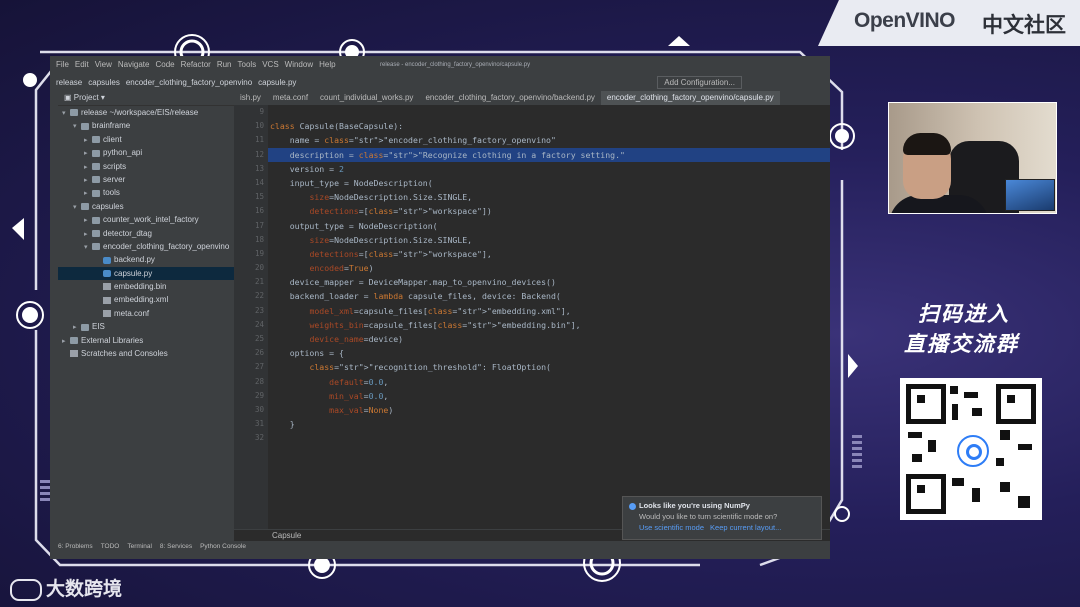  Describe the element at coordinates (111, 126) in the screenshot. I see `tree-item-label: brainframe` at that location.